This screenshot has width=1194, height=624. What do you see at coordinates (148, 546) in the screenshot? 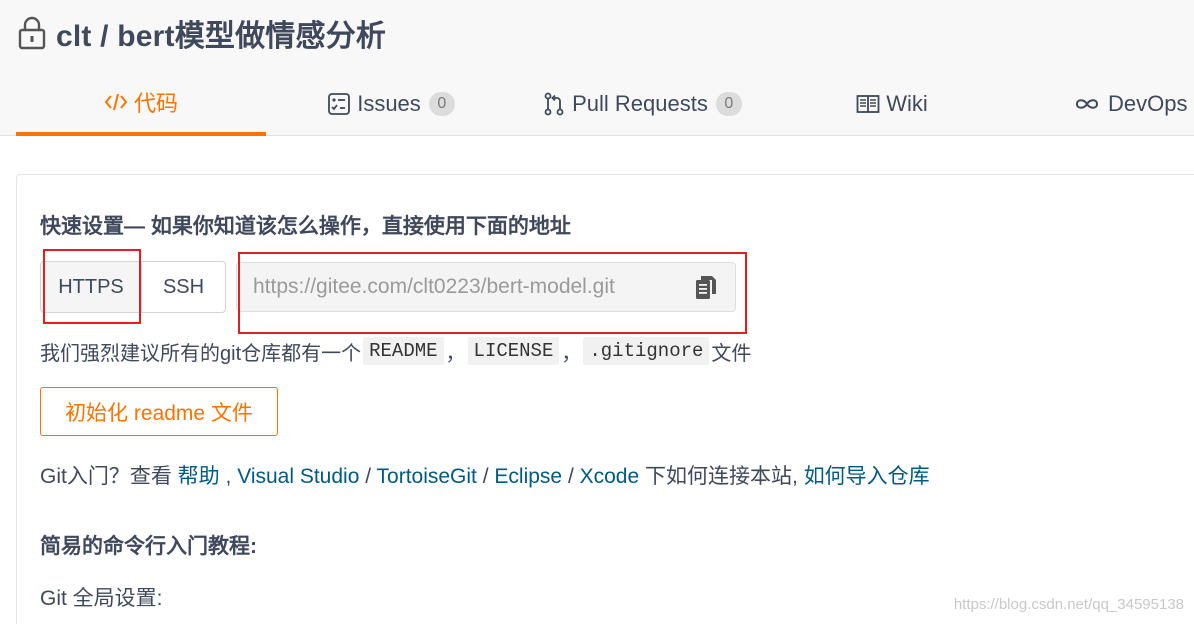
I see `tutorial-title: 简易的命令行入门教程:` at bounding box center [148, 546].